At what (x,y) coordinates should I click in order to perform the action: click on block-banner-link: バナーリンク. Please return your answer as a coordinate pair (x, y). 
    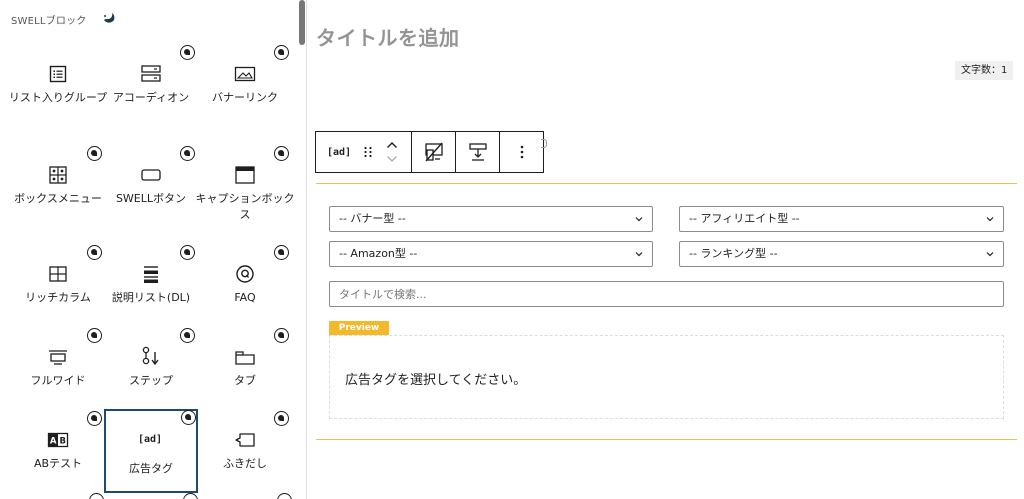
    Looking at the image, I should click on (245, 91).